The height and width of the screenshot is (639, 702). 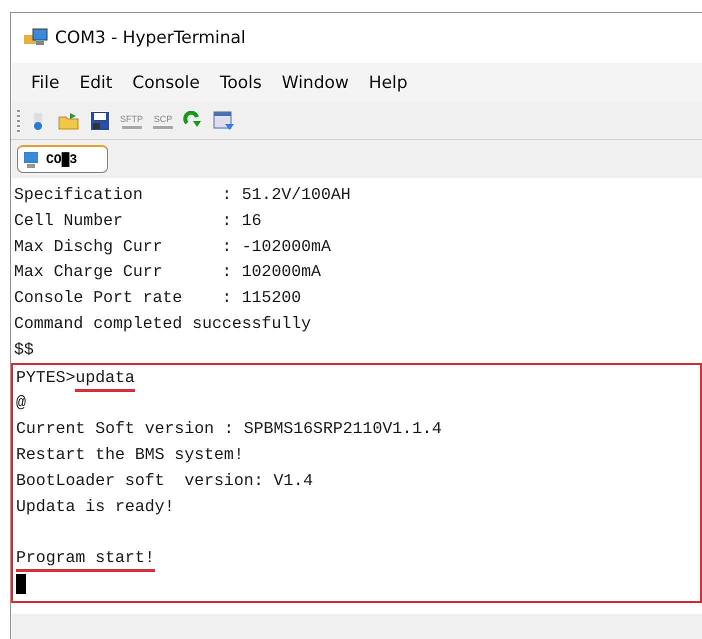 What do you see at coordinates (31, 159) in the screenshot?
I see `computer-icon` at bounding box center [31, 159].